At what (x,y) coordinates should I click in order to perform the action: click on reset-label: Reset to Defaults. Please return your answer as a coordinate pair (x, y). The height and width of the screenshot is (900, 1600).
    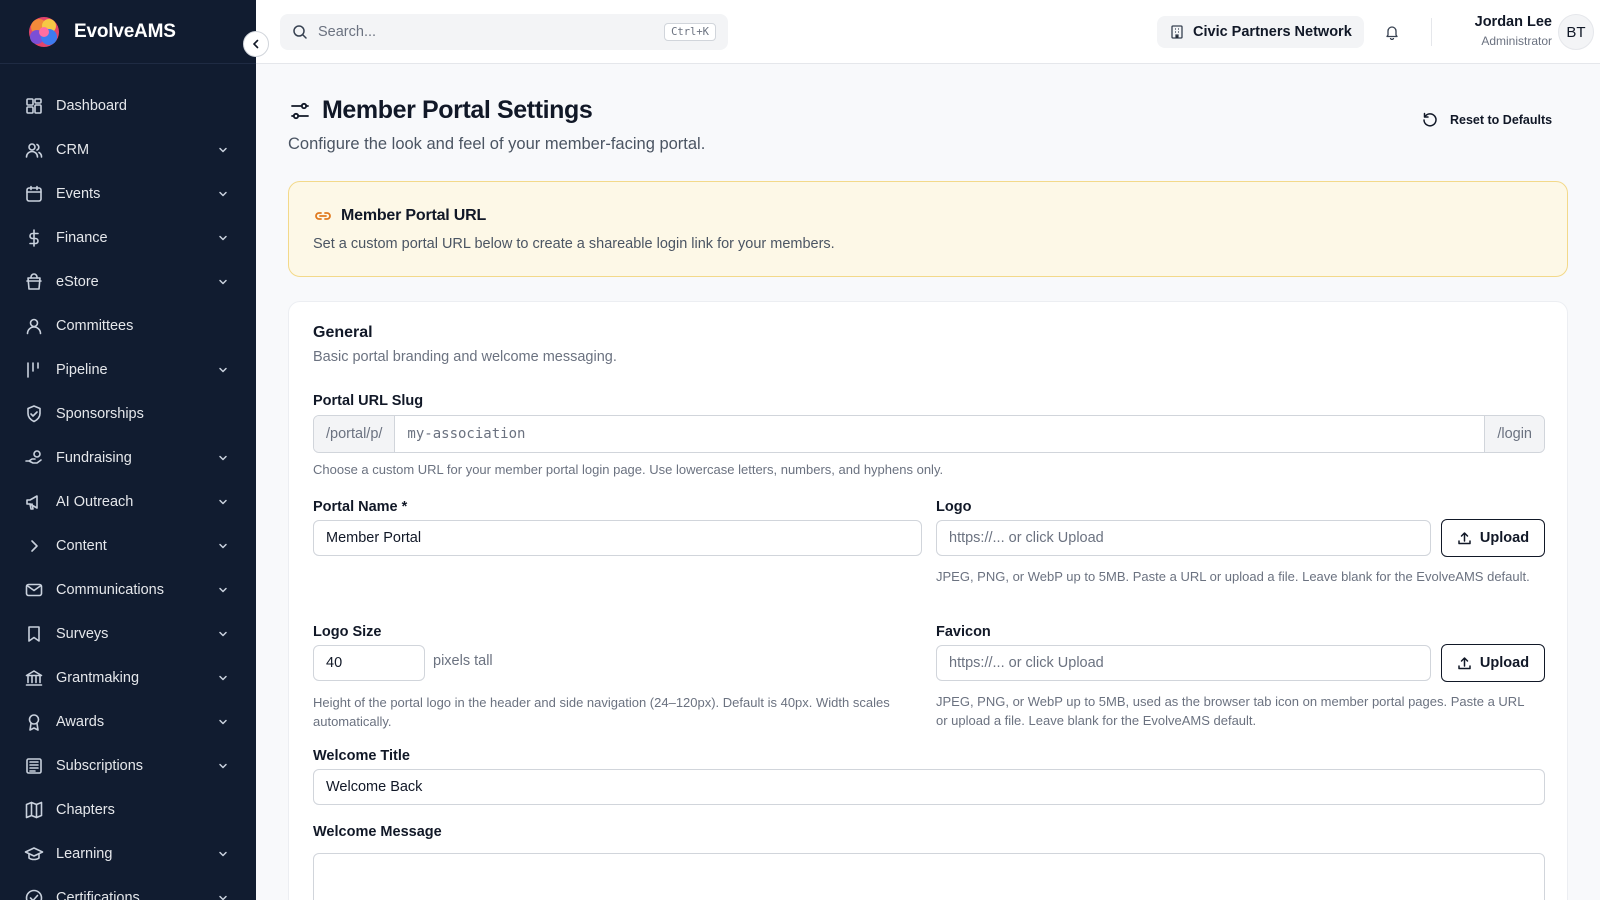
    Looking at the image, I should click on (1501, 120).